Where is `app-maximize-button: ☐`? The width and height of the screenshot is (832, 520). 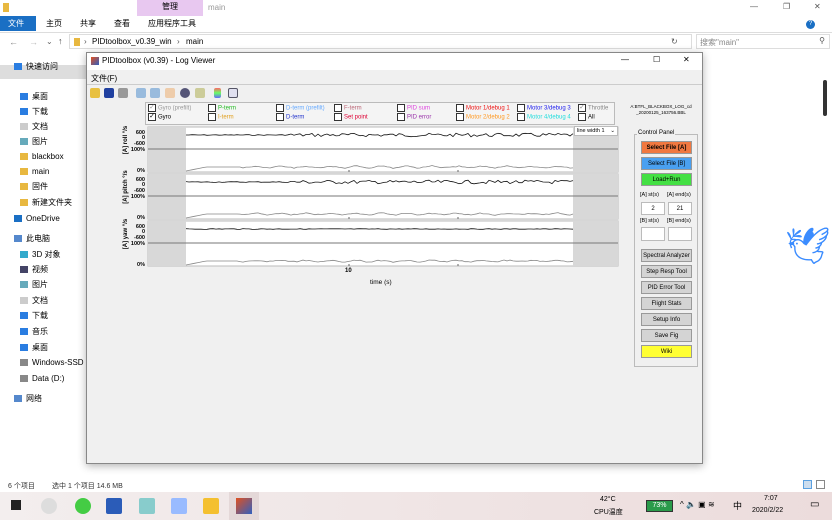
app-maximize-button: ☐ is located at coordinates (656, 59).